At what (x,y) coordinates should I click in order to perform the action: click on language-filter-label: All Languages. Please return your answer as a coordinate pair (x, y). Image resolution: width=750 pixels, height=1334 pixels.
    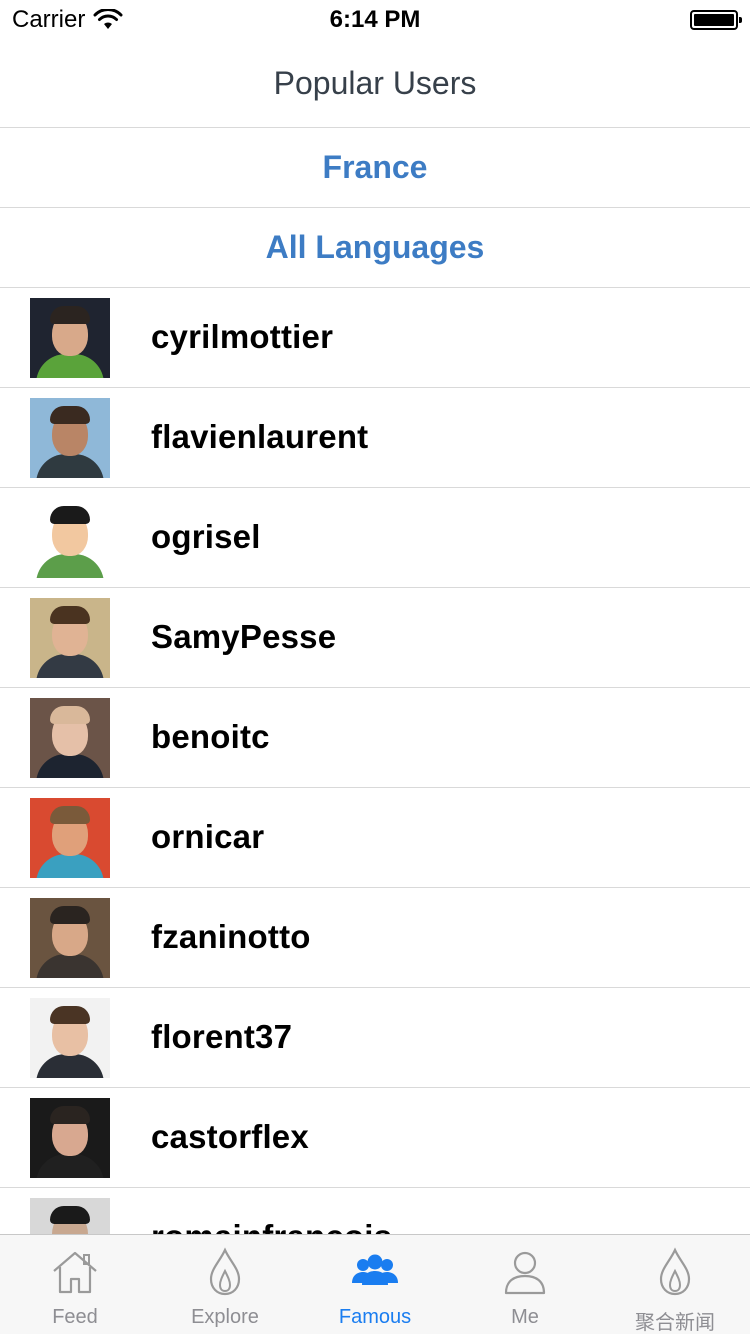
    Looking at the image, I should click on (375, 247).